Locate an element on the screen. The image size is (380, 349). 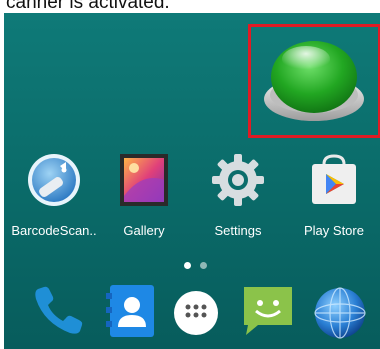
gallery-icon is located at coordinates (144, 180).